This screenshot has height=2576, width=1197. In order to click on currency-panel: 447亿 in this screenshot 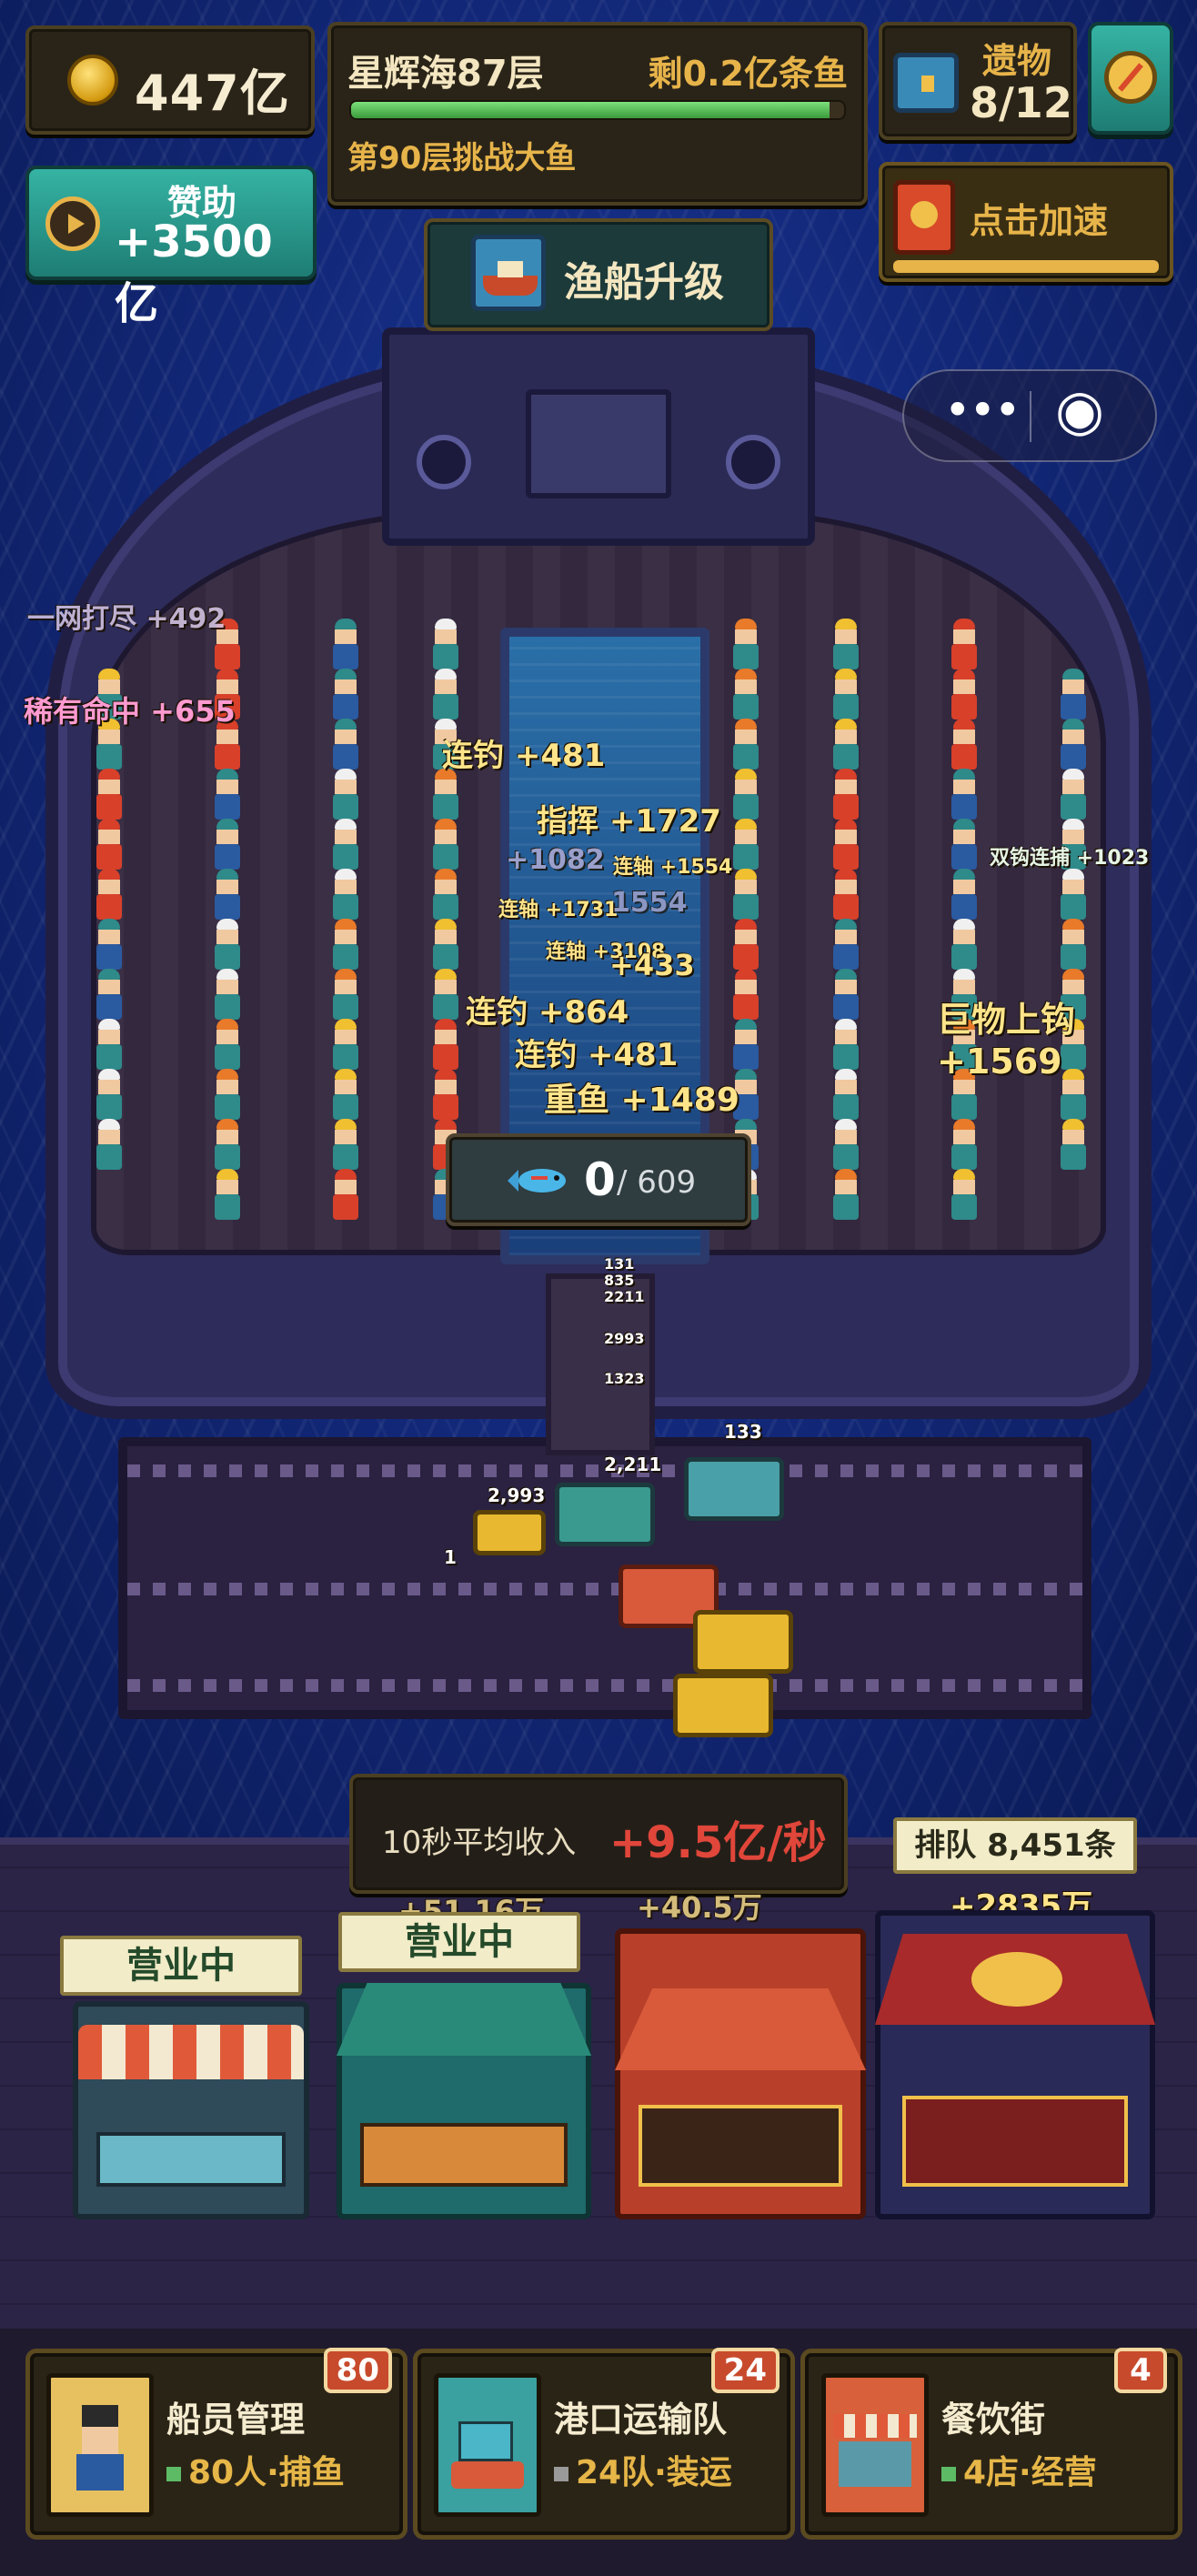, I will do `click(170, 80)`.